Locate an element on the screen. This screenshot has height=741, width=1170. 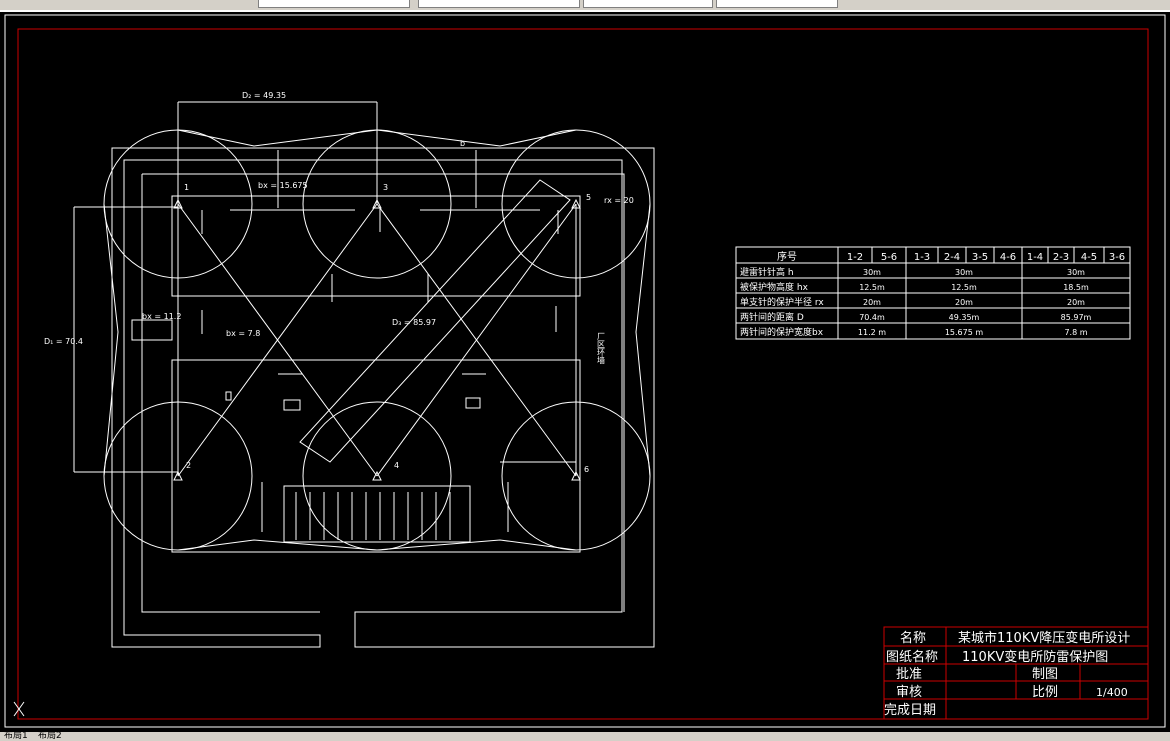
needle-markers is located at coordinates (377, 339).